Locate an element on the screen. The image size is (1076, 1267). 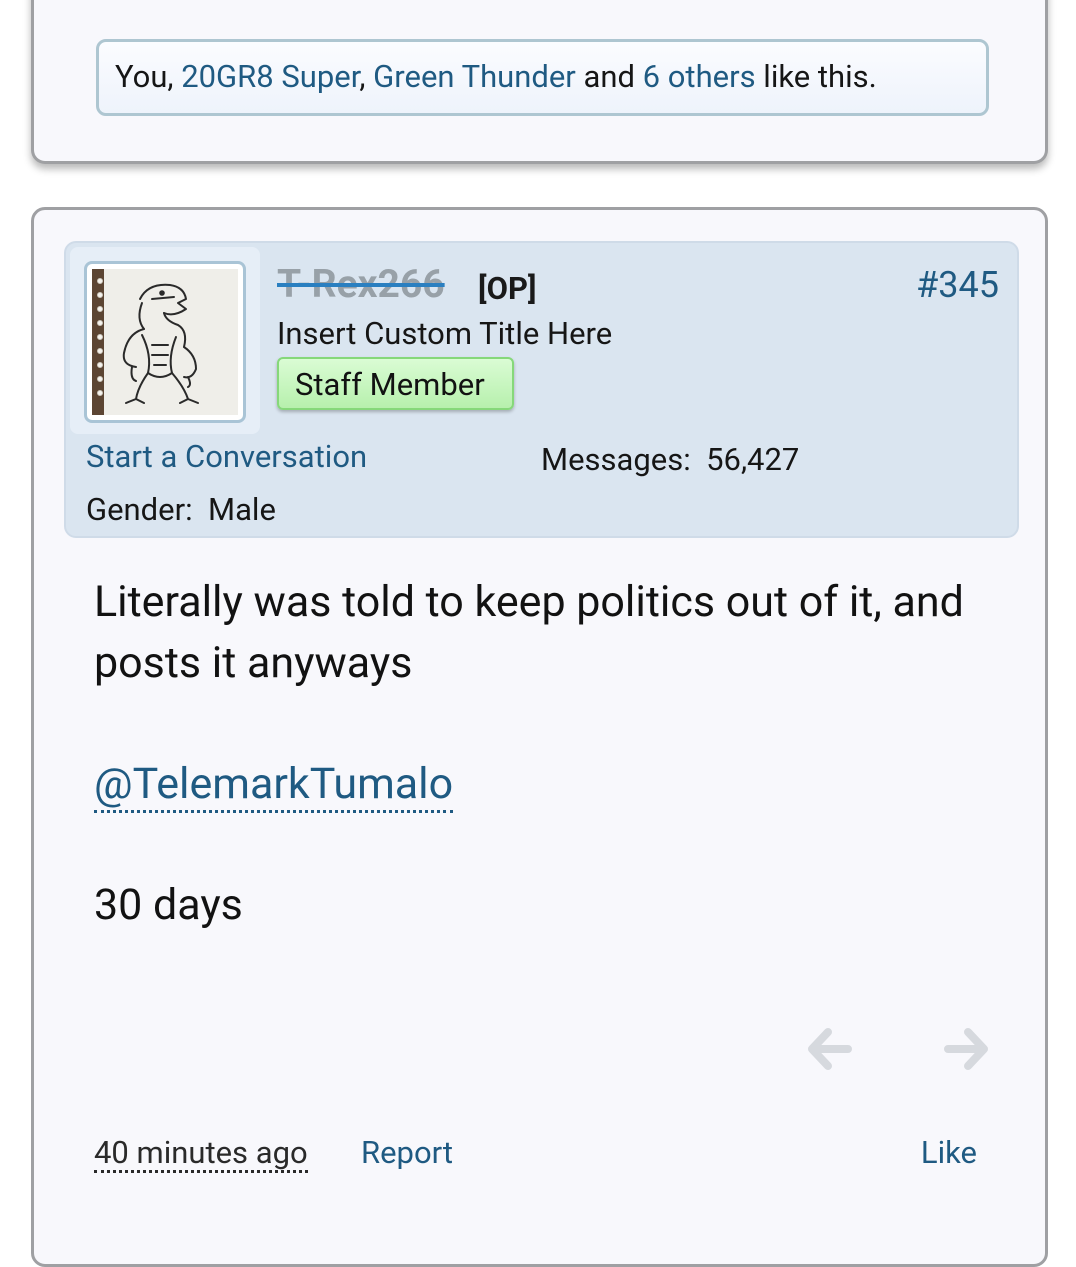
gender-label: Gender: is located at coordinates (139, 509).